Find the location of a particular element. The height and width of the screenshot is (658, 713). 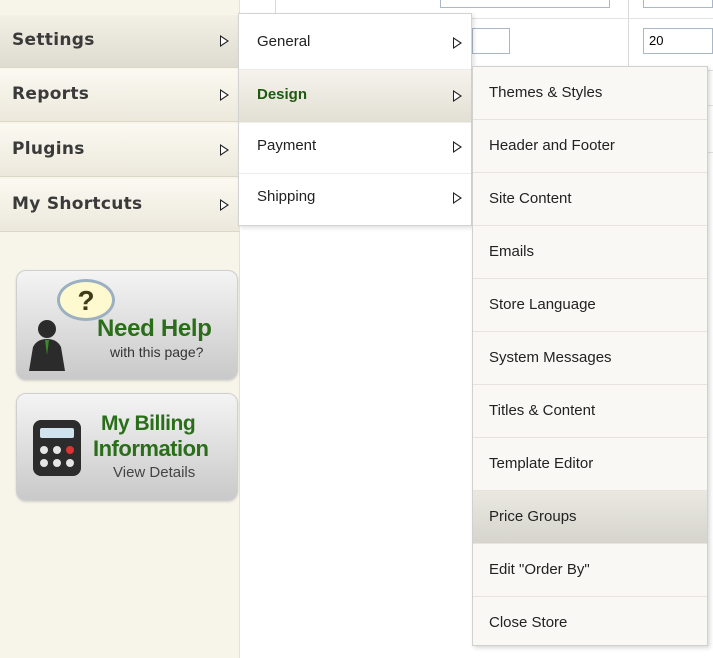

menu-item-system-messages: System Messages is located at coordinates (590, 358).